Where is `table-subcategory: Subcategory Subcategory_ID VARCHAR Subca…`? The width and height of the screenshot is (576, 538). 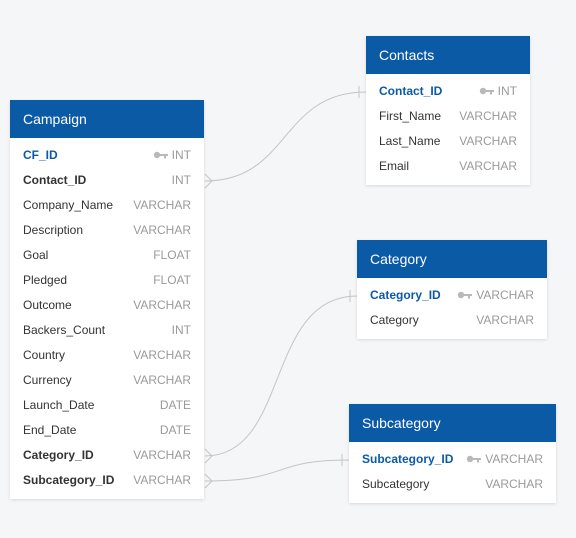 table-subcategory: Subcategory Subcategory_ID VARCHAR Subca… is located at coordinates (452, 453).